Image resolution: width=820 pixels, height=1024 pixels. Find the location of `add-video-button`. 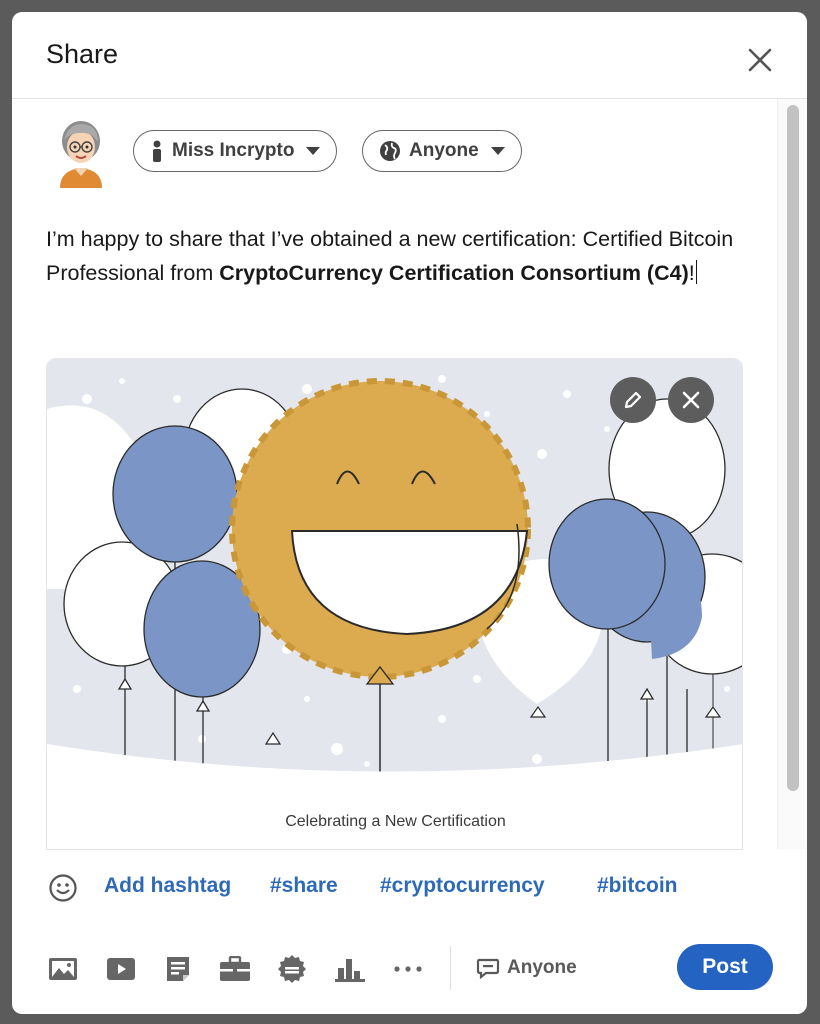

add-video-button is located at coordinates (121, 969).